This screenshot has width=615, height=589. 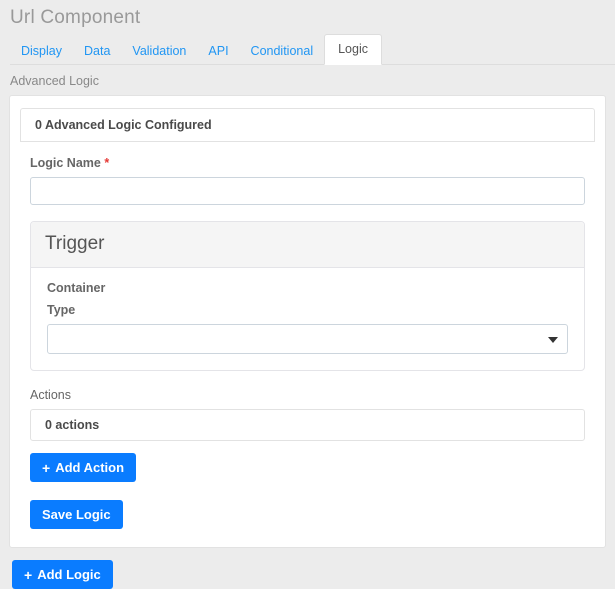 I want to click on type-label: Type, so click(x=61, y=310).